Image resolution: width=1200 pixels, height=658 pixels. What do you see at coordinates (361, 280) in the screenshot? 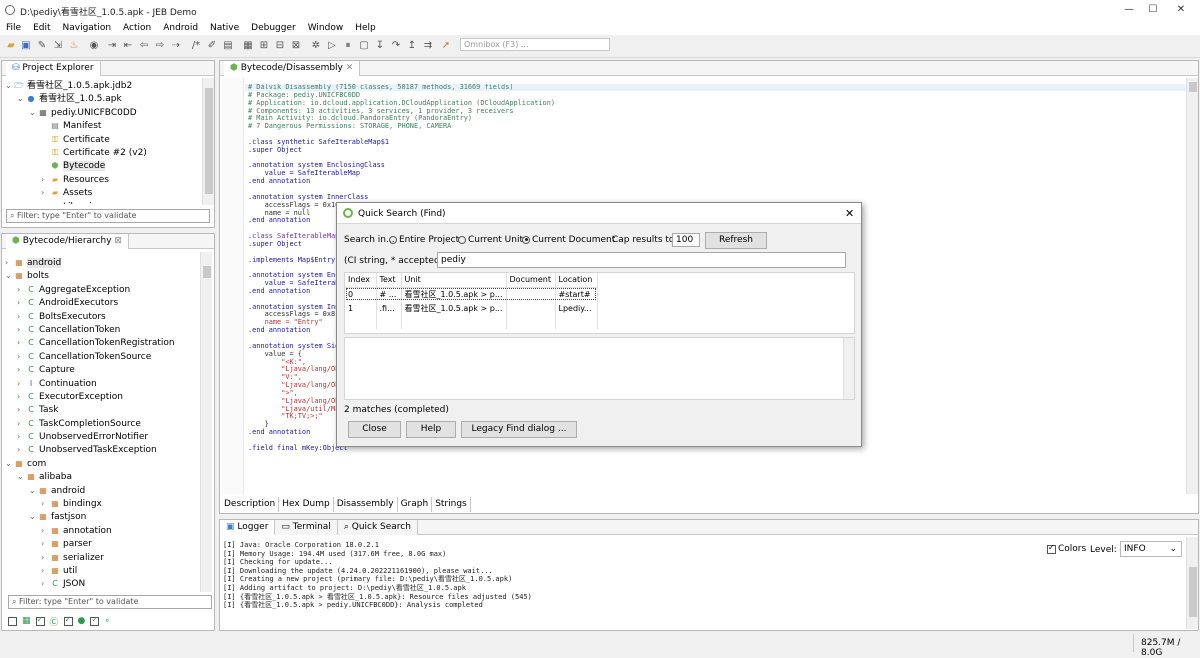
I see `col-index: Index` at bounding box center [361, 280].